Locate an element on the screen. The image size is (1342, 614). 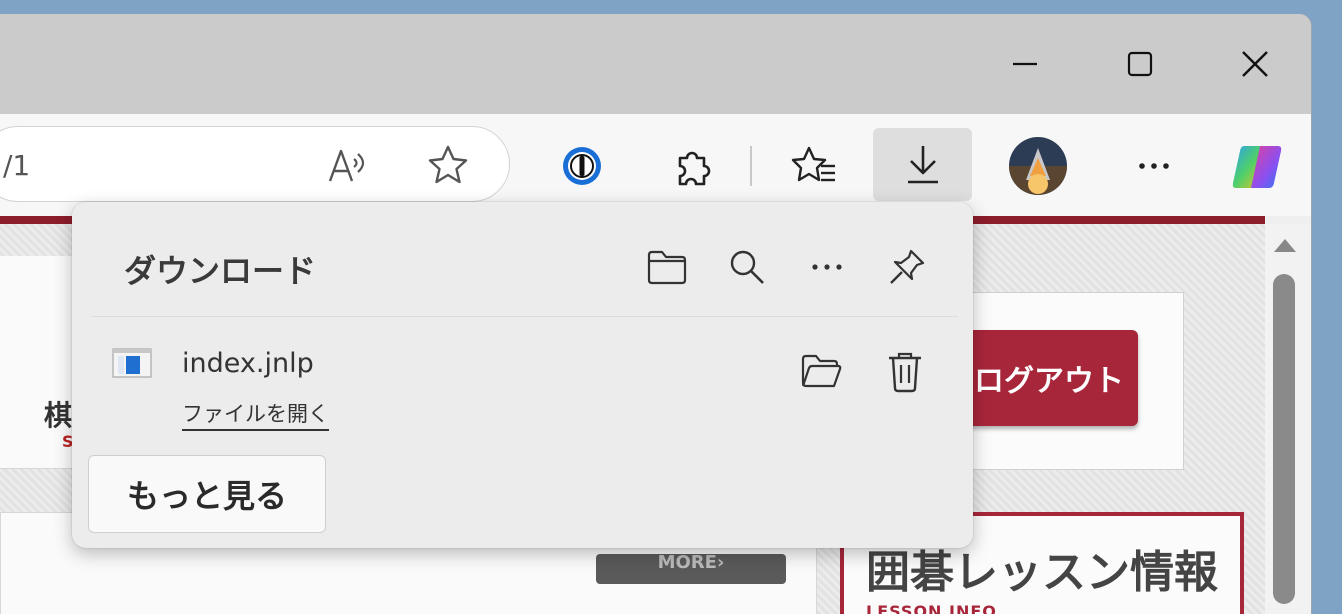
downloads-title: ダウンロード is located at coordinates (220, 271).